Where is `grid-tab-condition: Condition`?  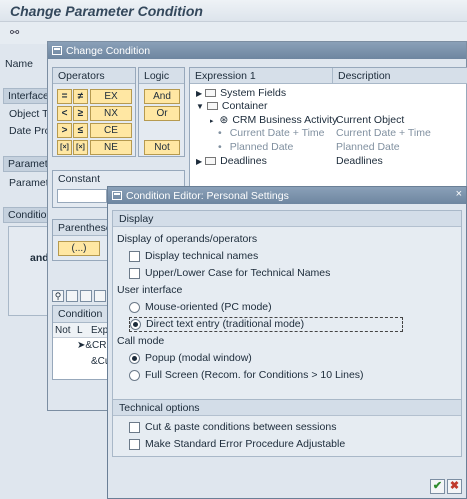
grid-tab-condition: Condition is located at coordinates (81, 314).